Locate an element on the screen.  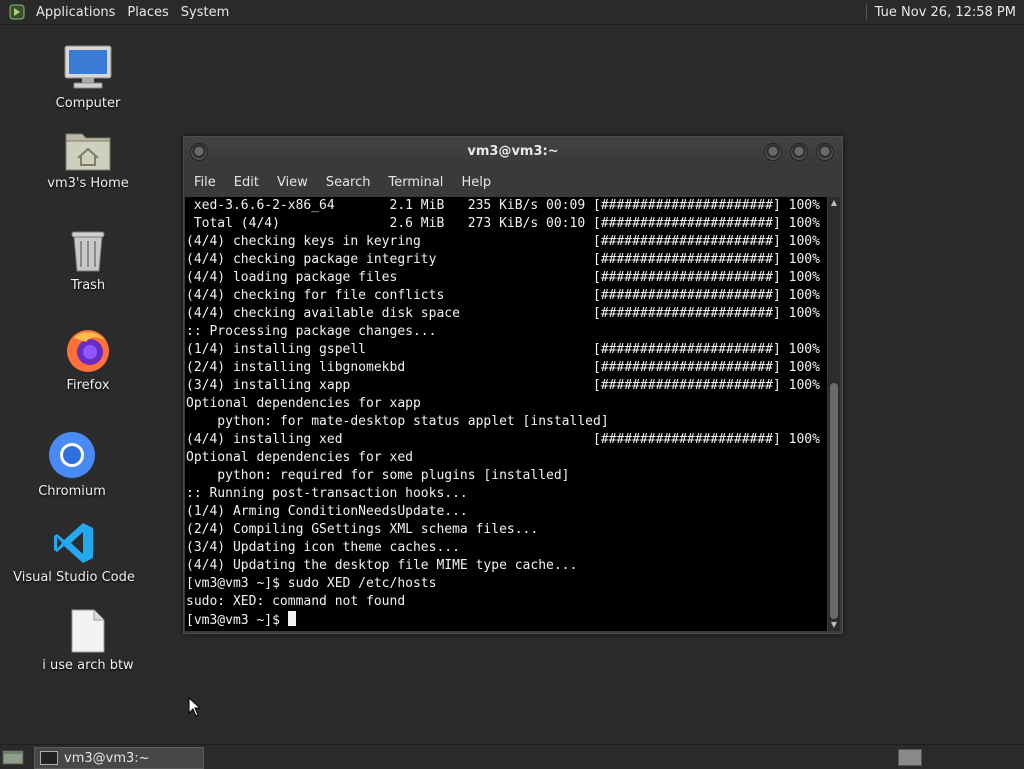
window-title: vm3@vm3:~ is located at coordinates (513, 151).